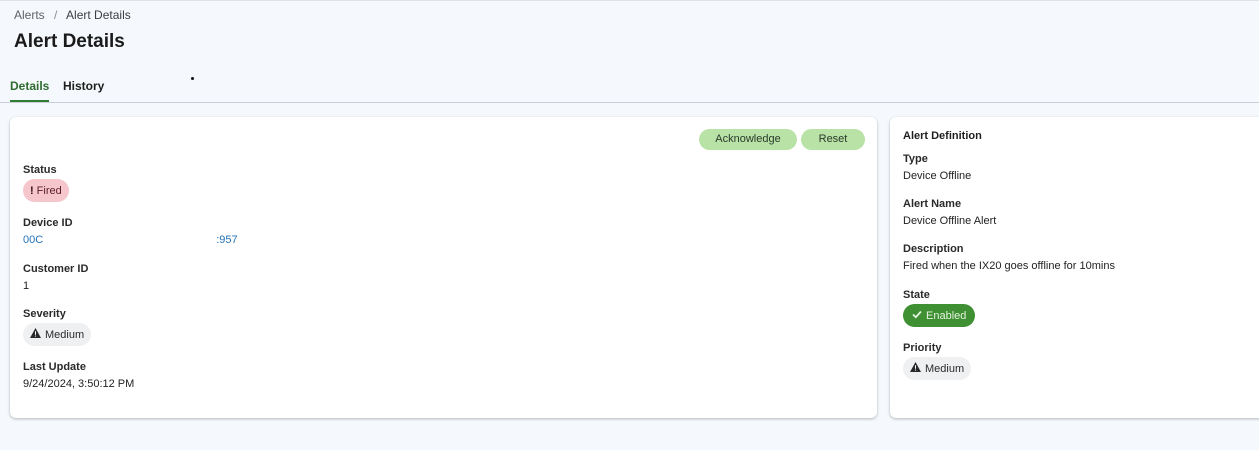  Describe the element at coordinates (915, 159) in the screenshot. I see `type-label: Type` at that location.